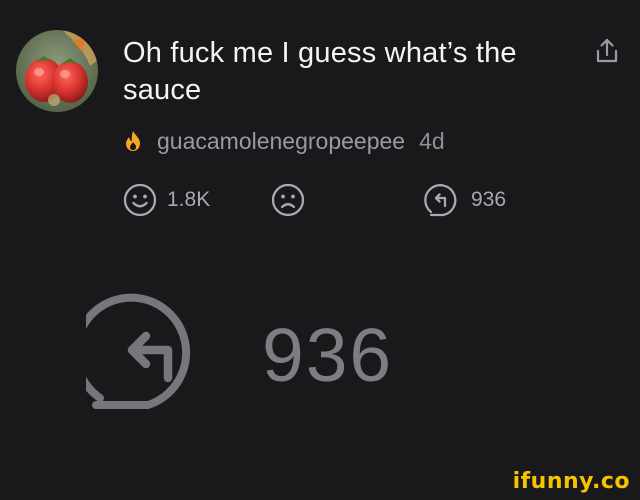  I want to click on ifunny-watermark: ifunny.co, so click(571, 481).